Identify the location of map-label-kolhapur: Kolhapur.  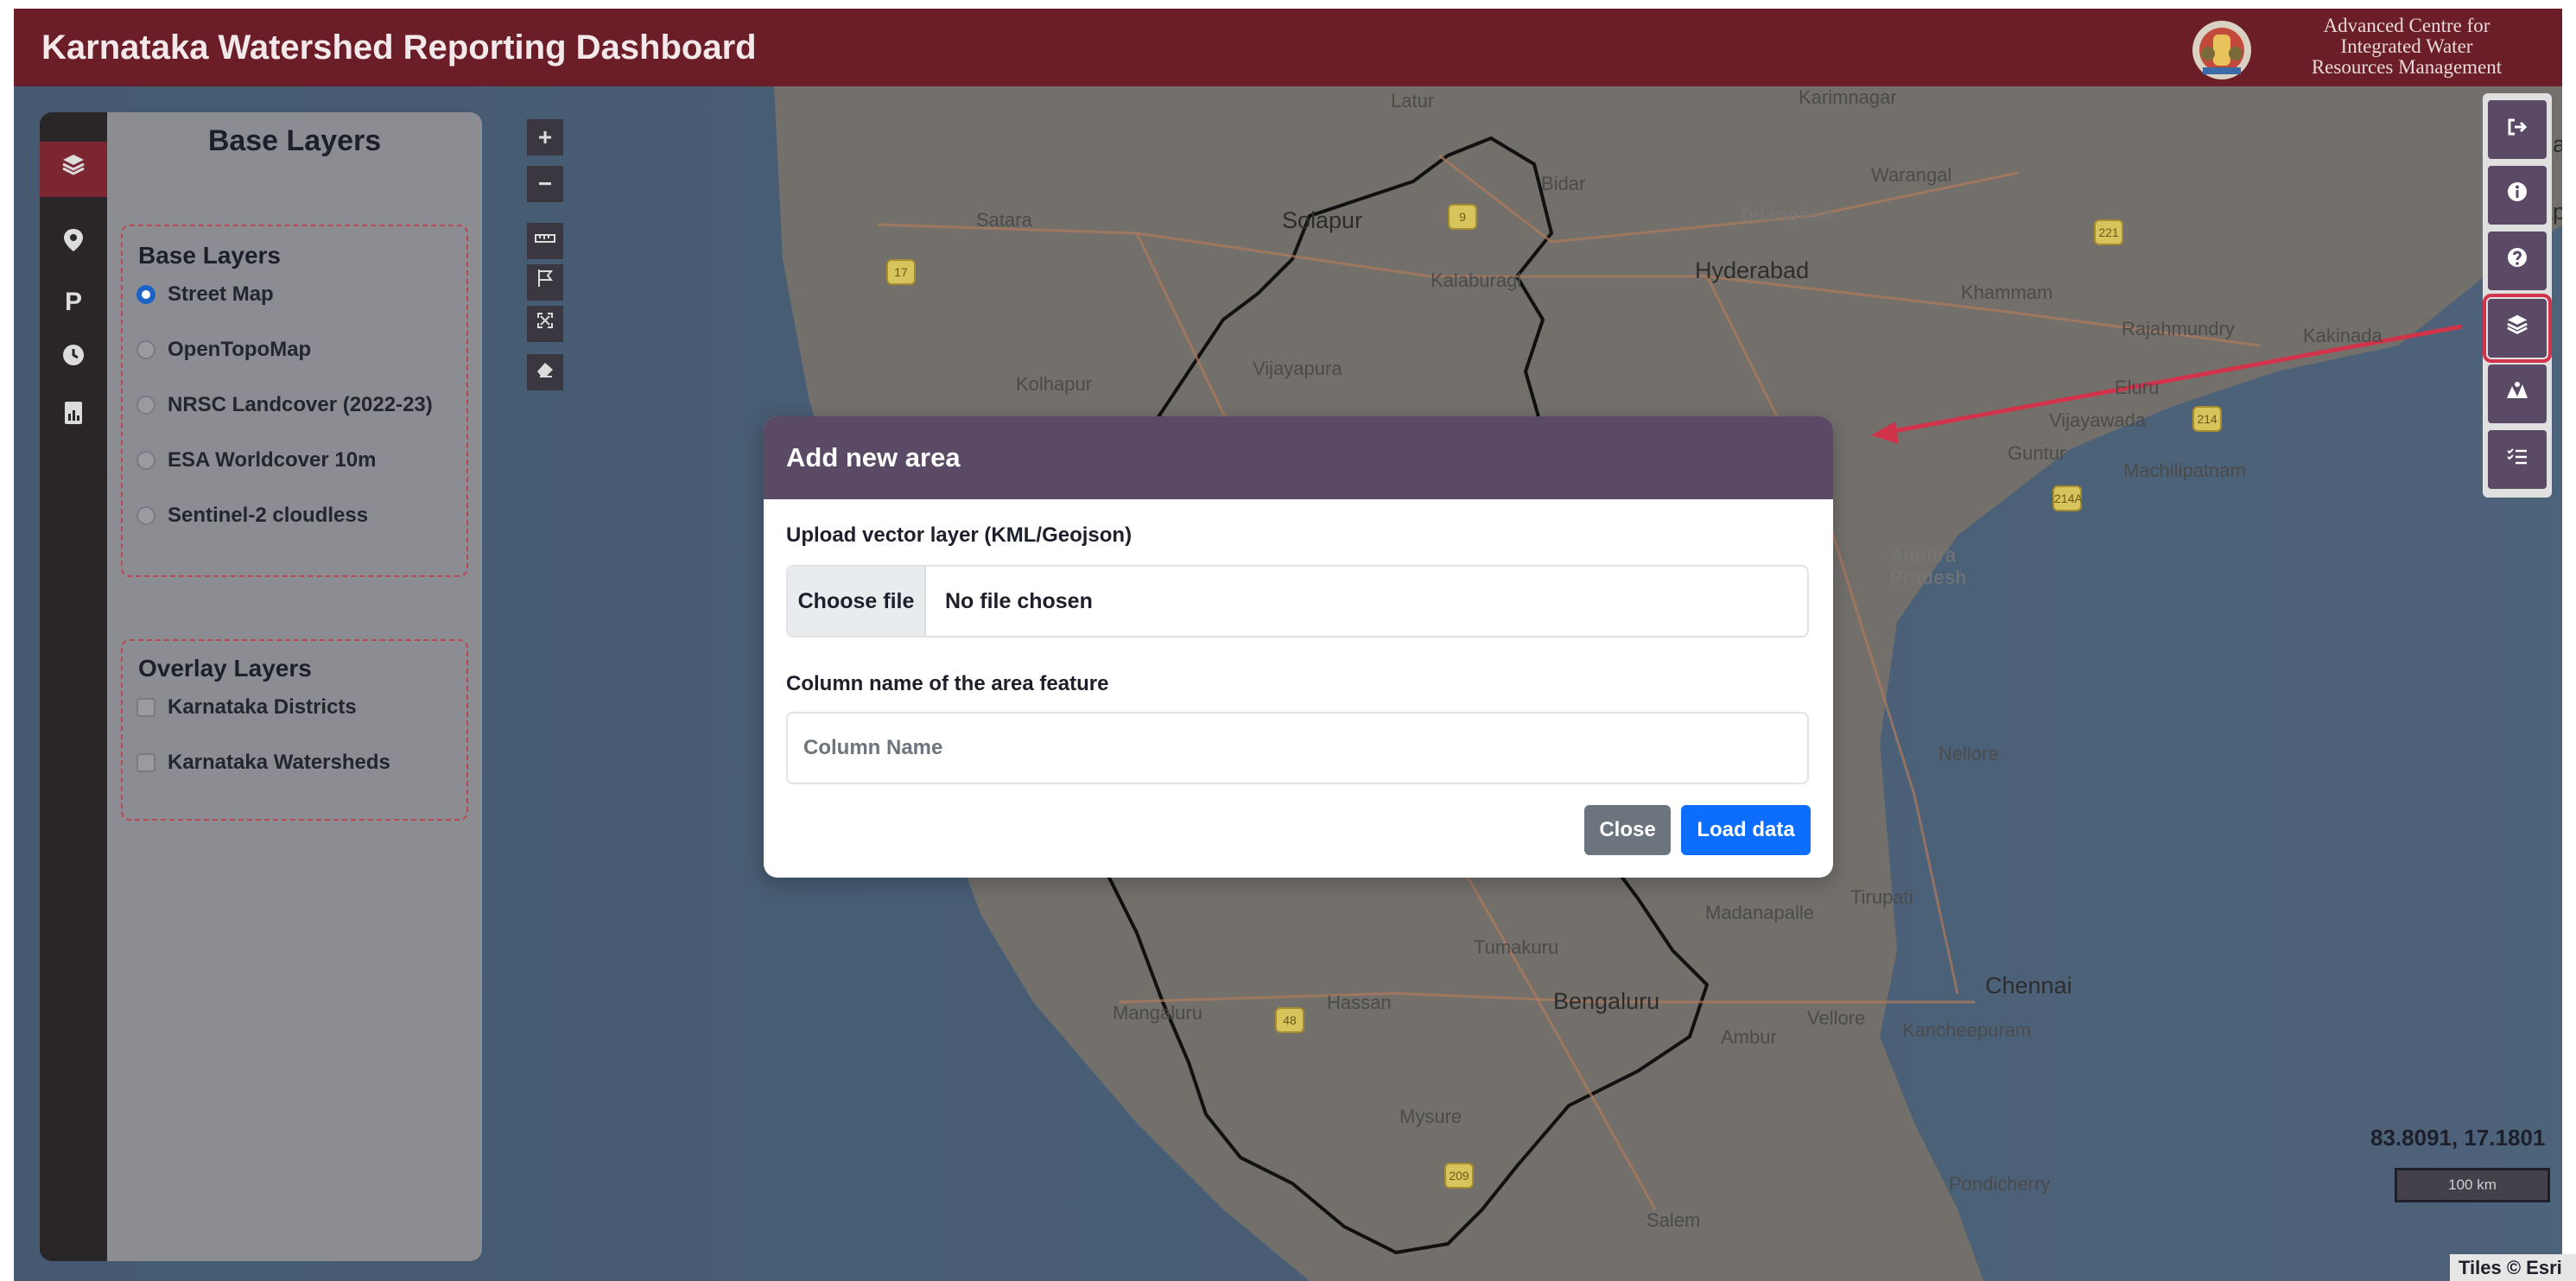
(1054, 384).